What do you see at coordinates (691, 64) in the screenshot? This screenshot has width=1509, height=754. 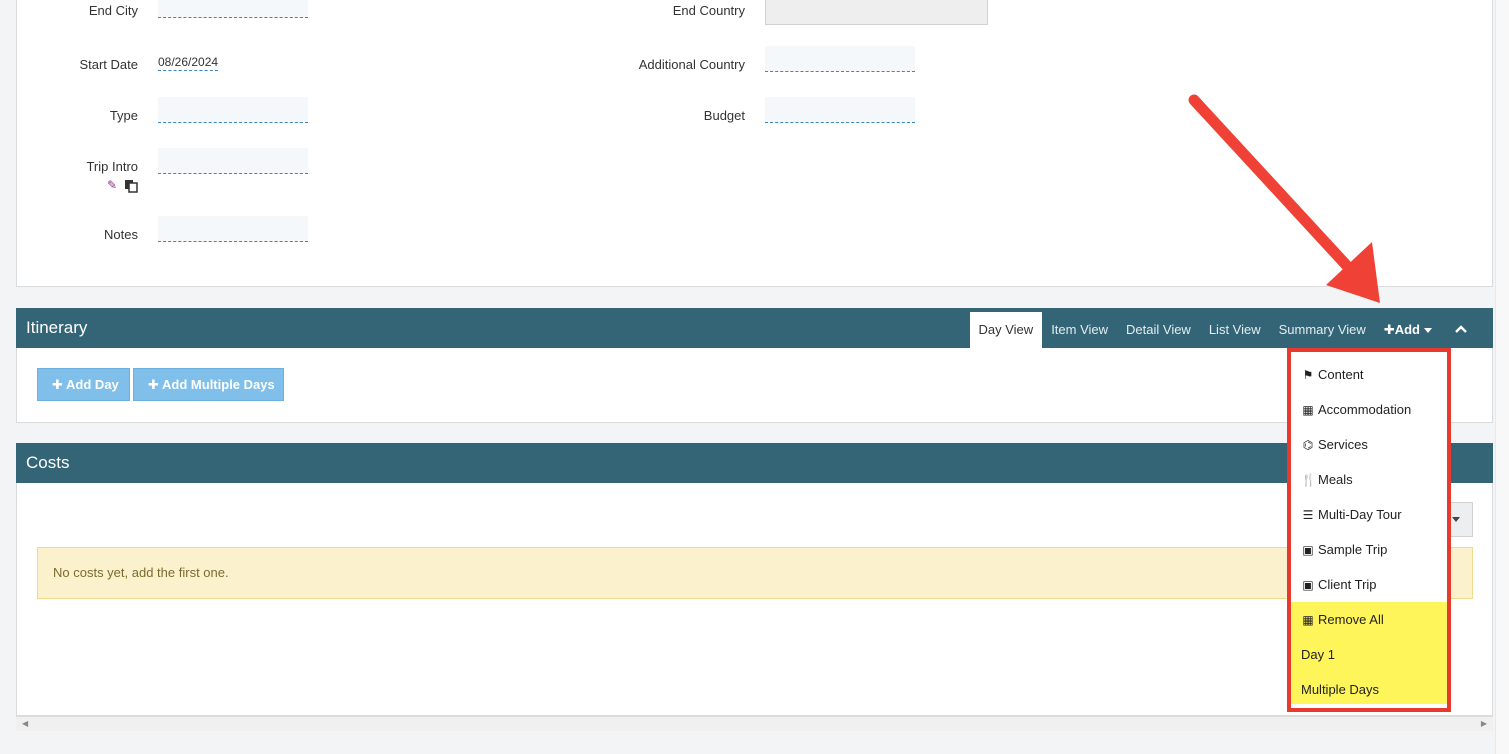 I see `additional-country-label: Additional Country` at bounding box center [691, 64].